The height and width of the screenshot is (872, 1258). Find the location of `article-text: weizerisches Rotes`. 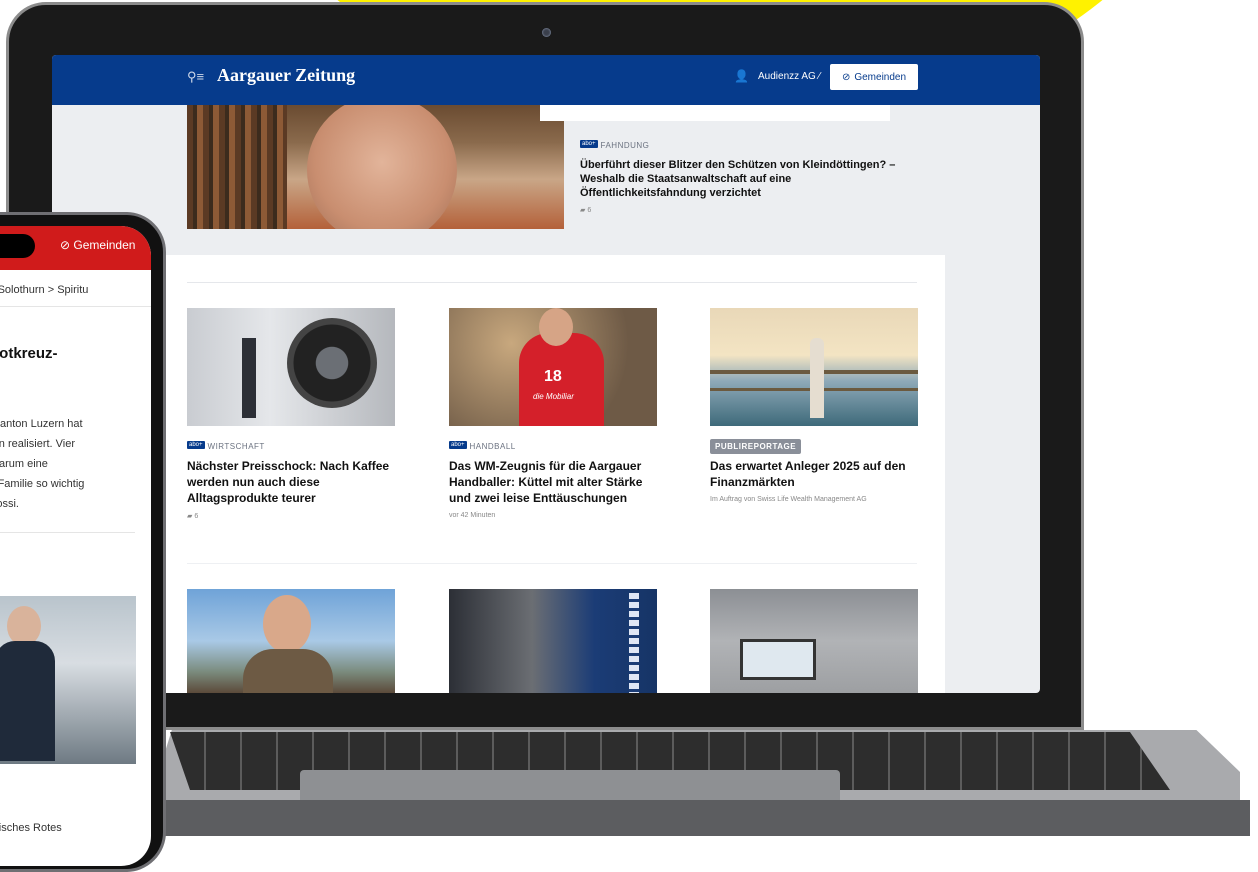

article-text: weizerisches Rotes is located at coordinates (31, 828).